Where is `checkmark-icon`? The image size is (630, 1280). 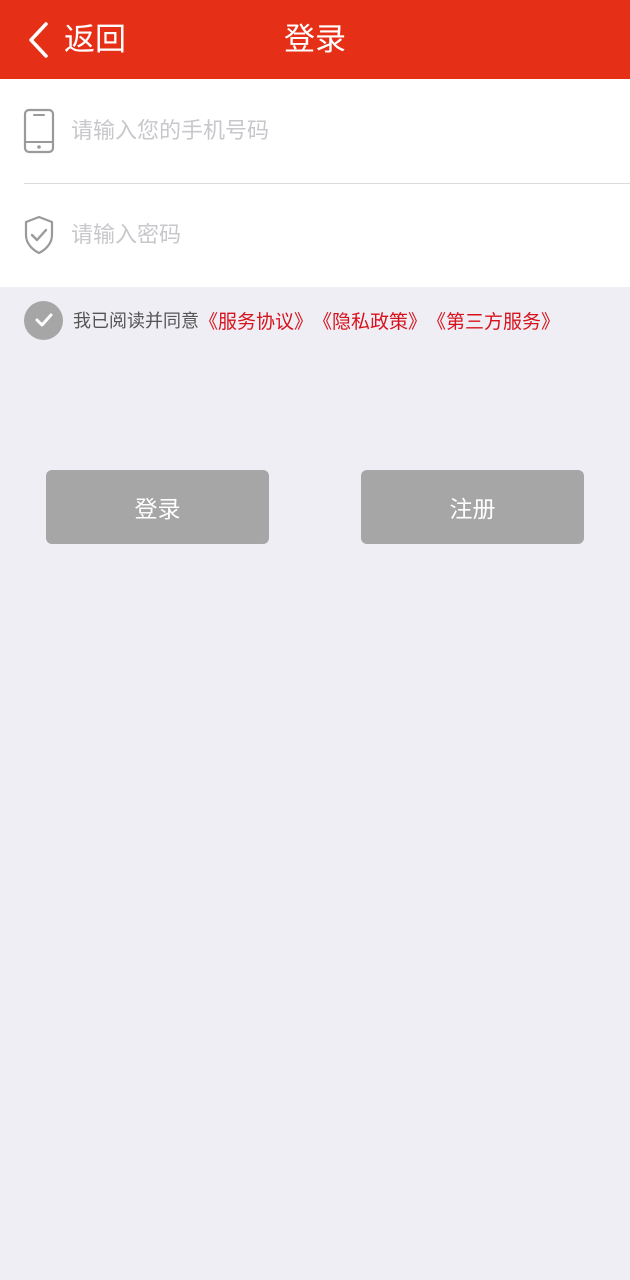
checkmark-icon is located at coordinates (43, 320).